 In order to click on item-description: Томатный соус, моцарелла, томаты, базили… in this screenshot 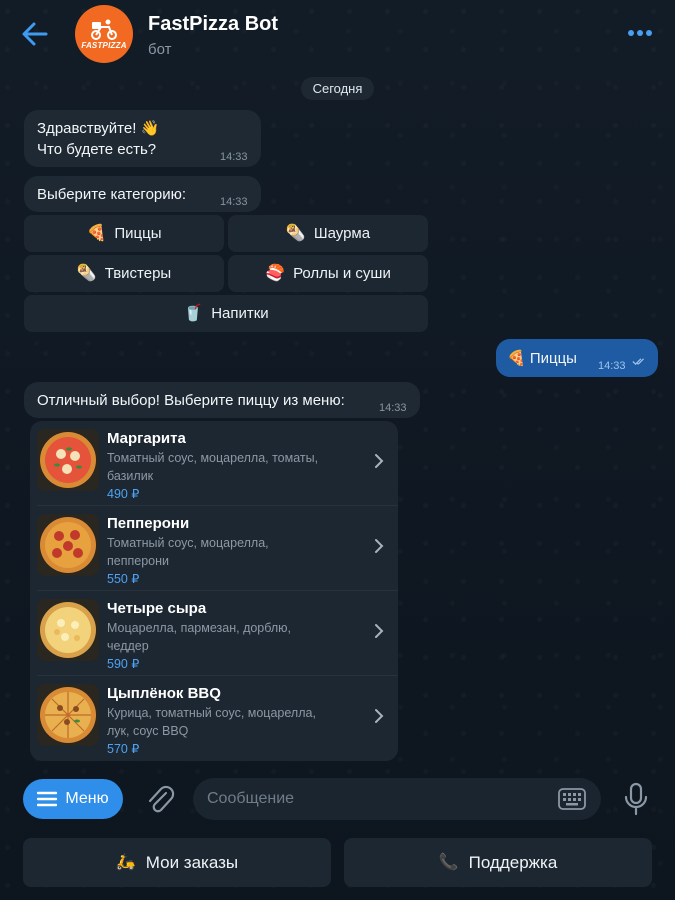, I will do `click(227, 467)`.